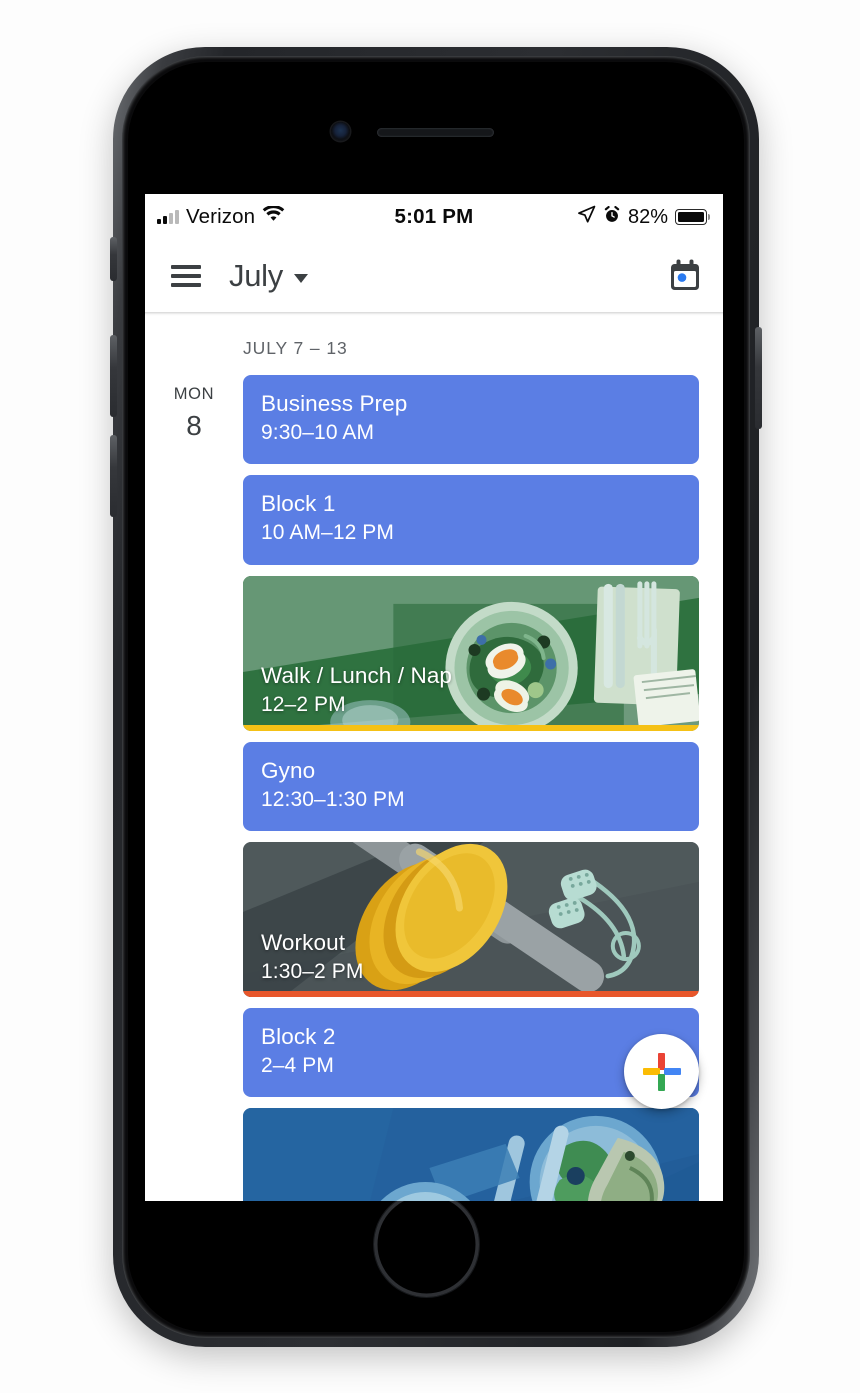  I want to click on event-time: 9:30–10 AM, so click(318, 432).